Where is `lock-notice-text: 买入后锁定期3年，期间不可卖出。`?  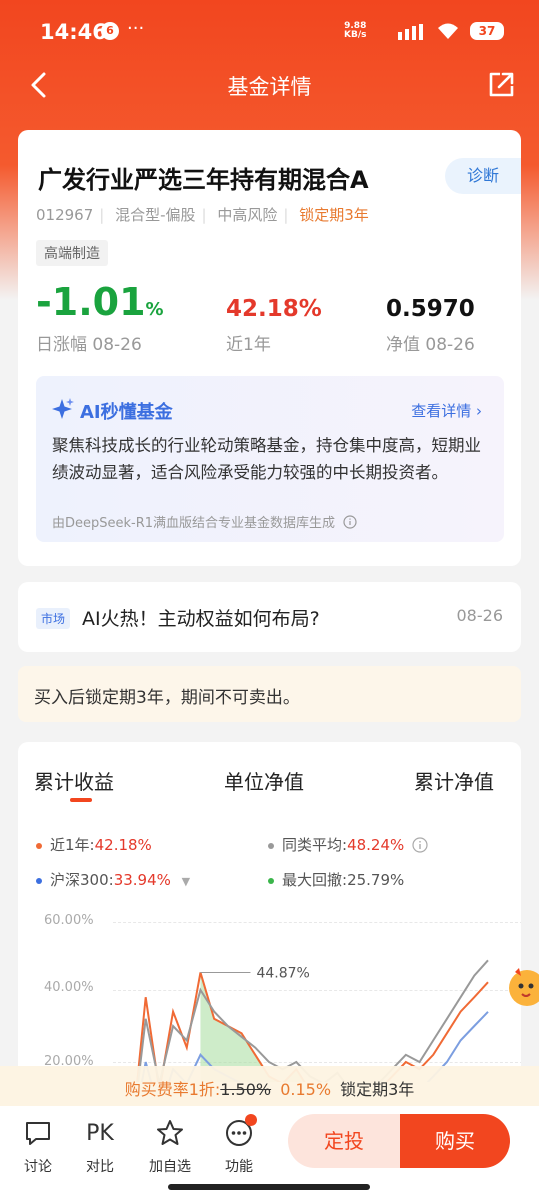
lock-notice-text: 买入后锁定期3年，期间不可卖出。 is located at coordinates (167, 698).